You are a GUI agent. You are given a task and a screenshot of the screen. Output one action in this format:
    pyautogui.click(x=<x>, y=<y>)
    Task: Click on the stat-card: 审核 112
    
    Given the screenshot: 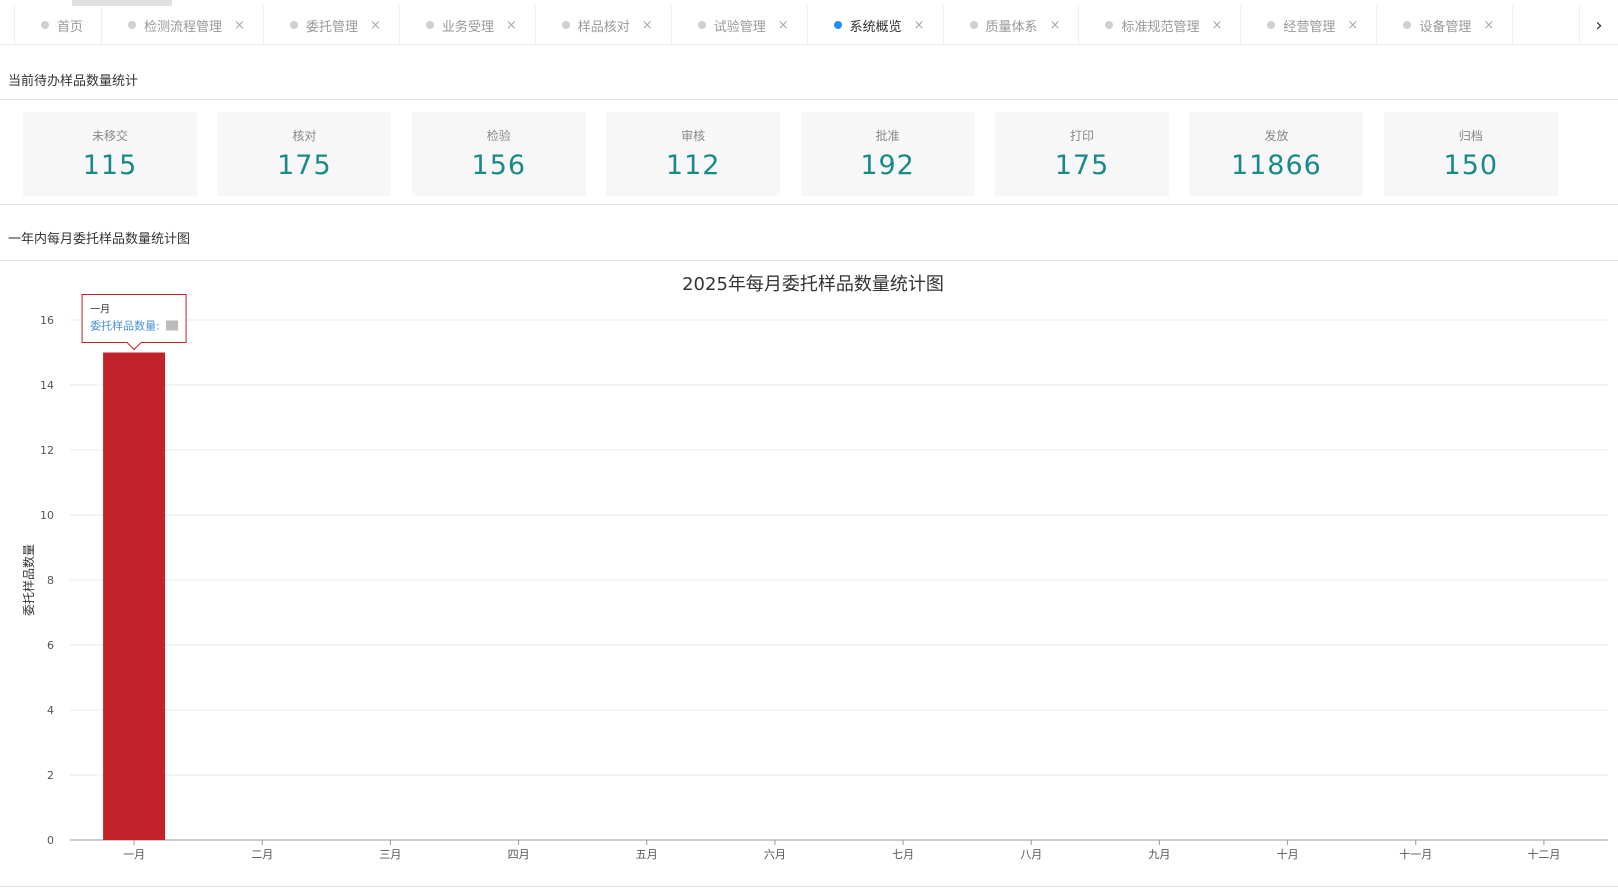 What is the action you would take?
    pyautogui.click(x=693, y=154)
    